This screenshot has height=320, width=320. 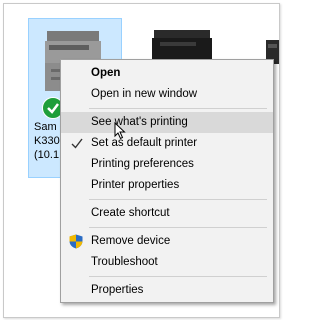 I want to click on uac-shield-icon, so click(x=76, y=241).